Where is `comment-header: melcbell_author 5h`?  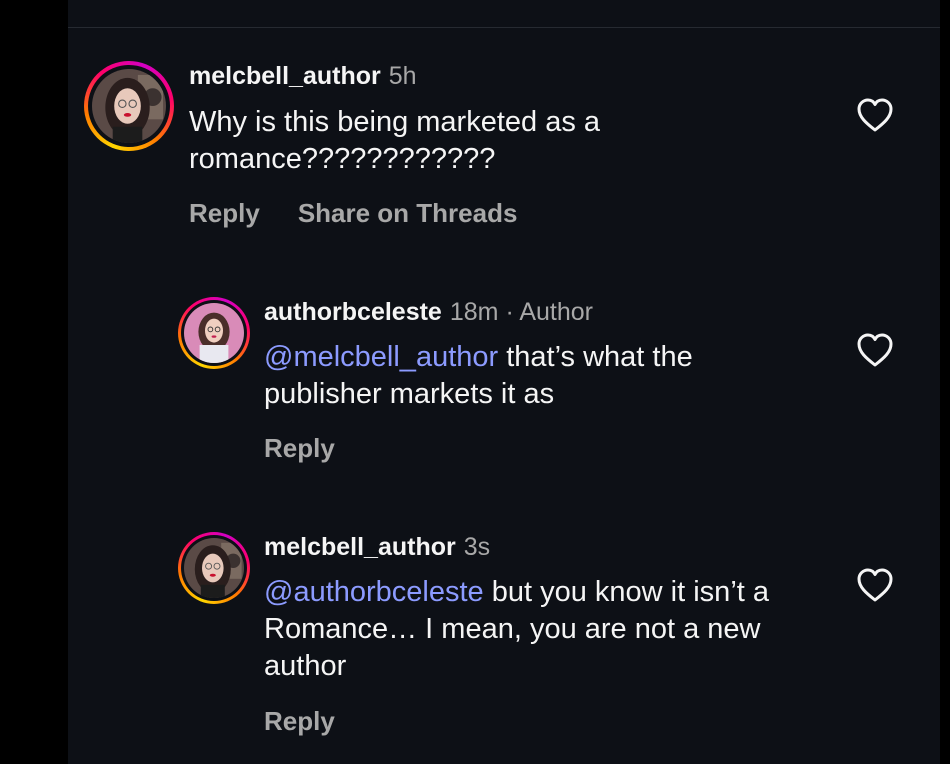 comment-header: melcbell_author 5h is located at coordinates (303, 76).